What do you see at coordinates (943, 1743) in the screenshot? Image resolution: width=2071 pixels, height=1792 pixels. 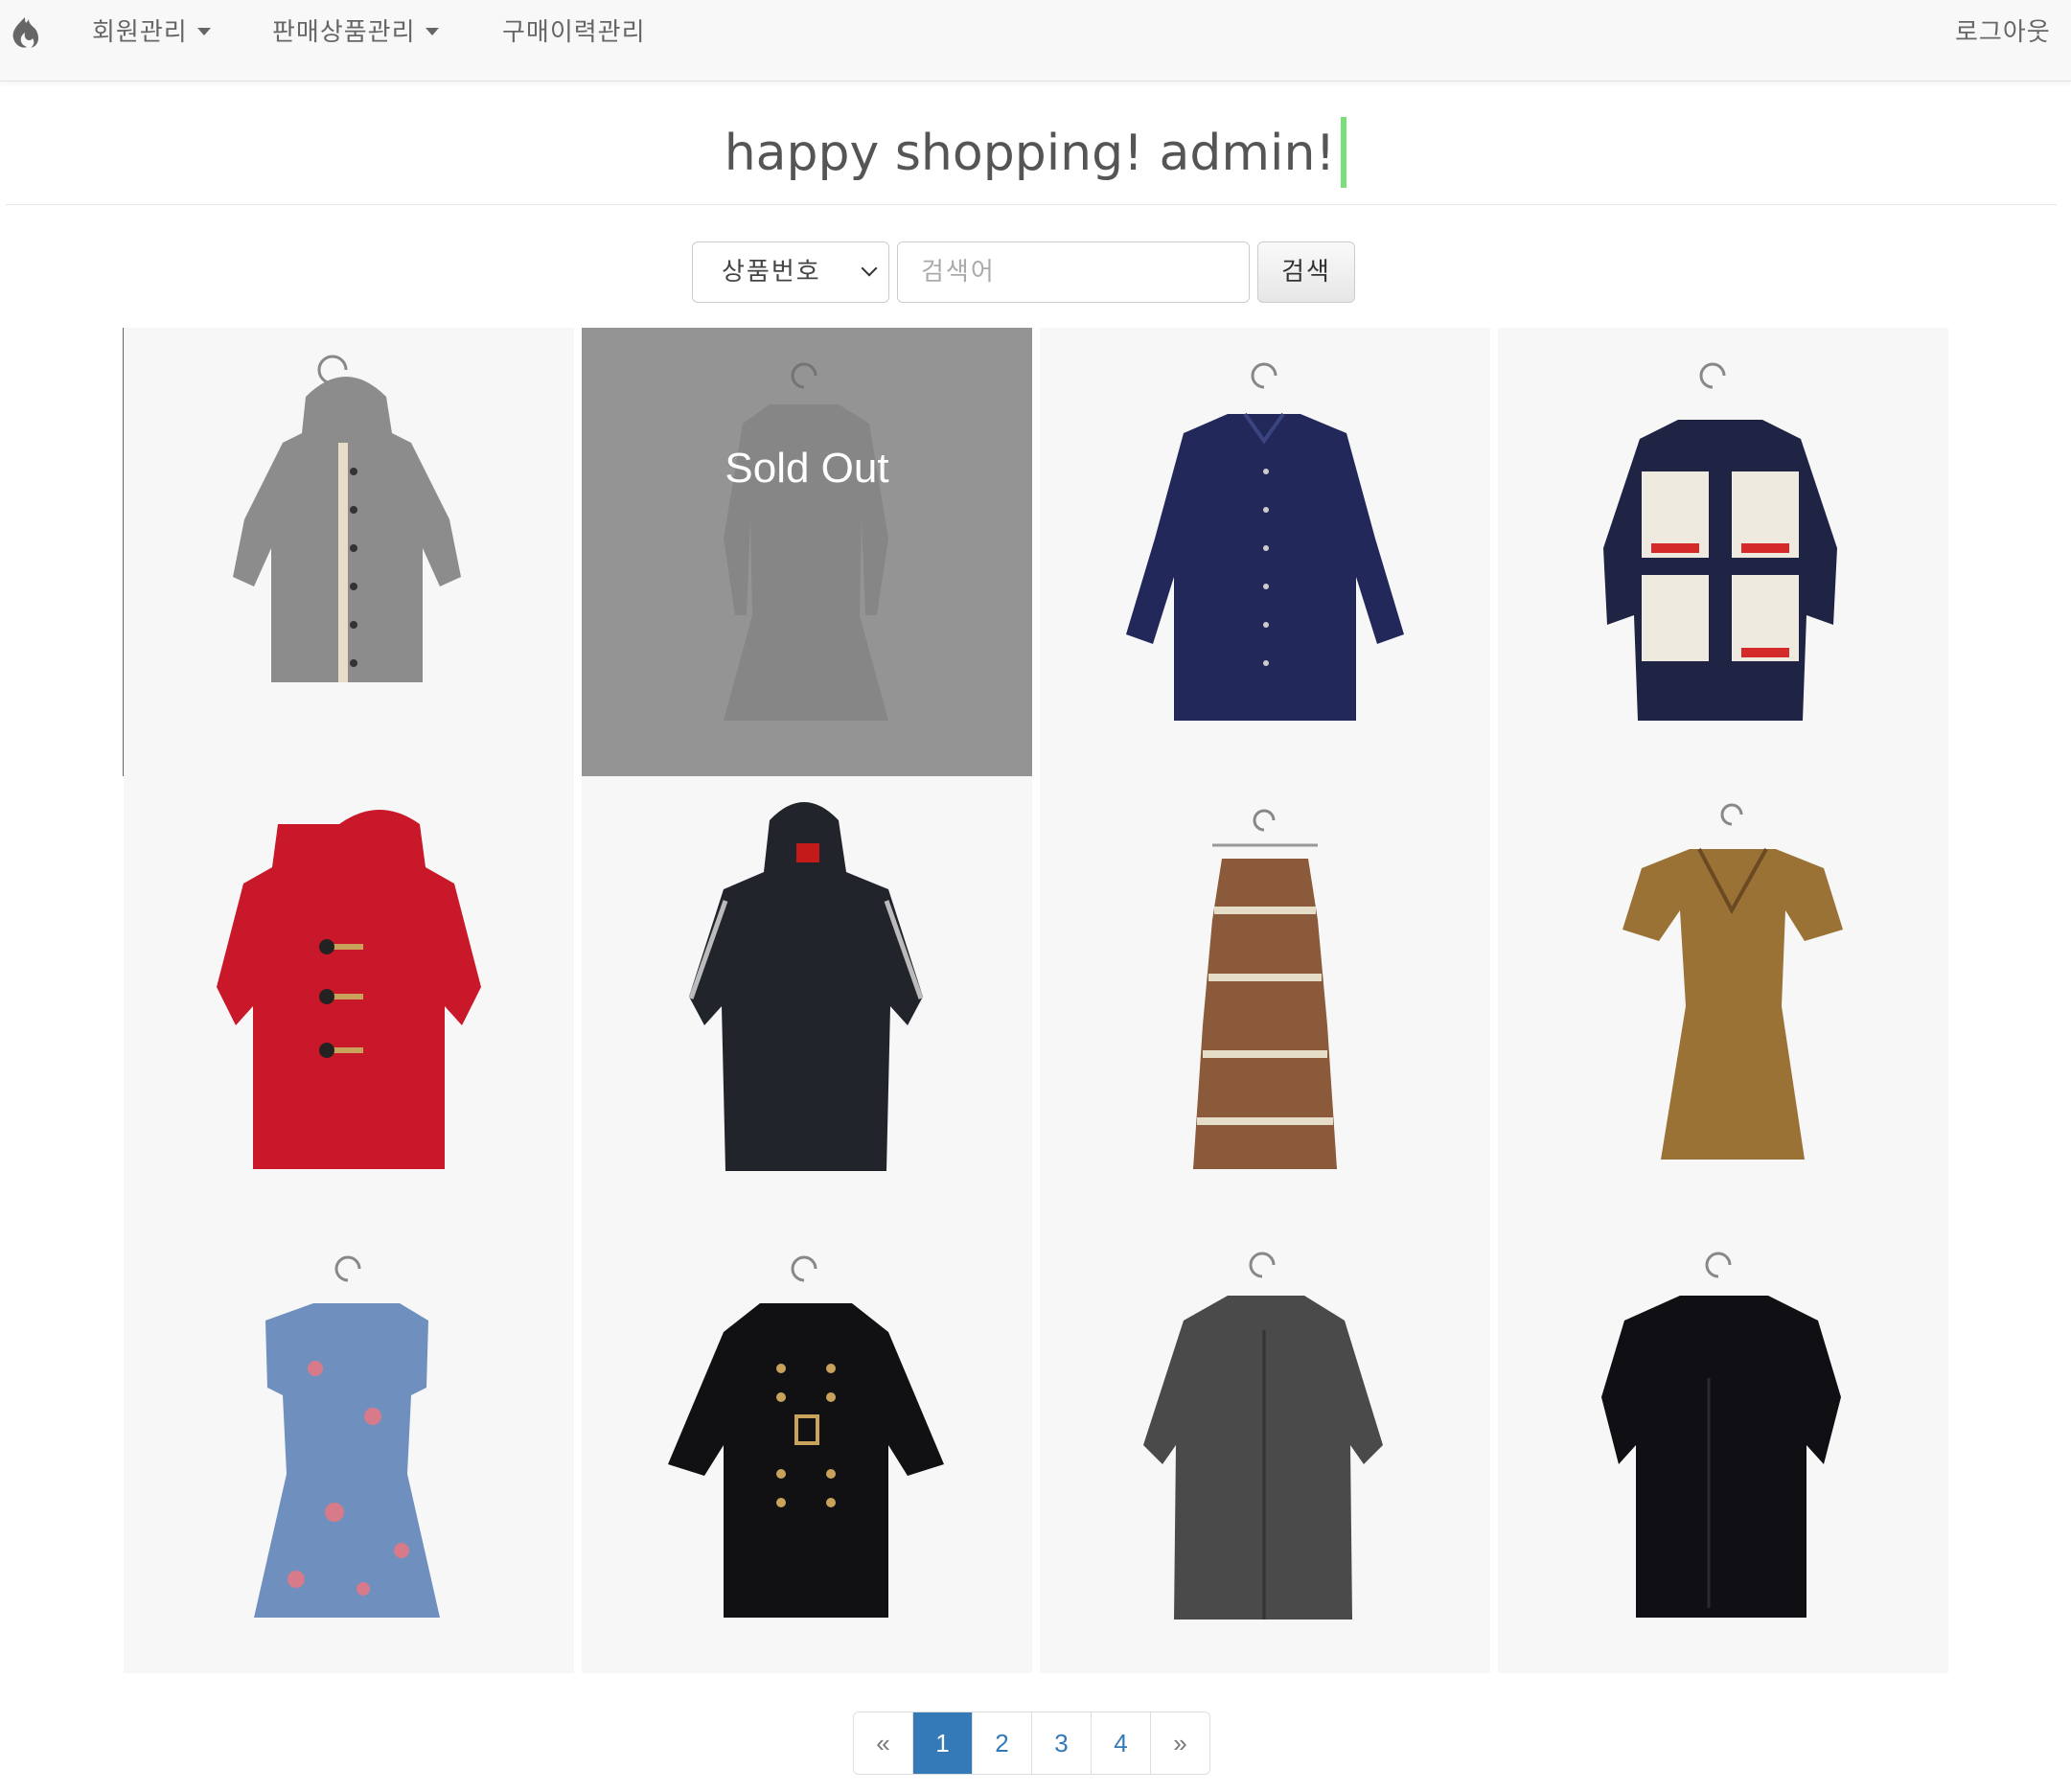 I see `pagination-page-1: 1` at bounding box center [943, 1743].